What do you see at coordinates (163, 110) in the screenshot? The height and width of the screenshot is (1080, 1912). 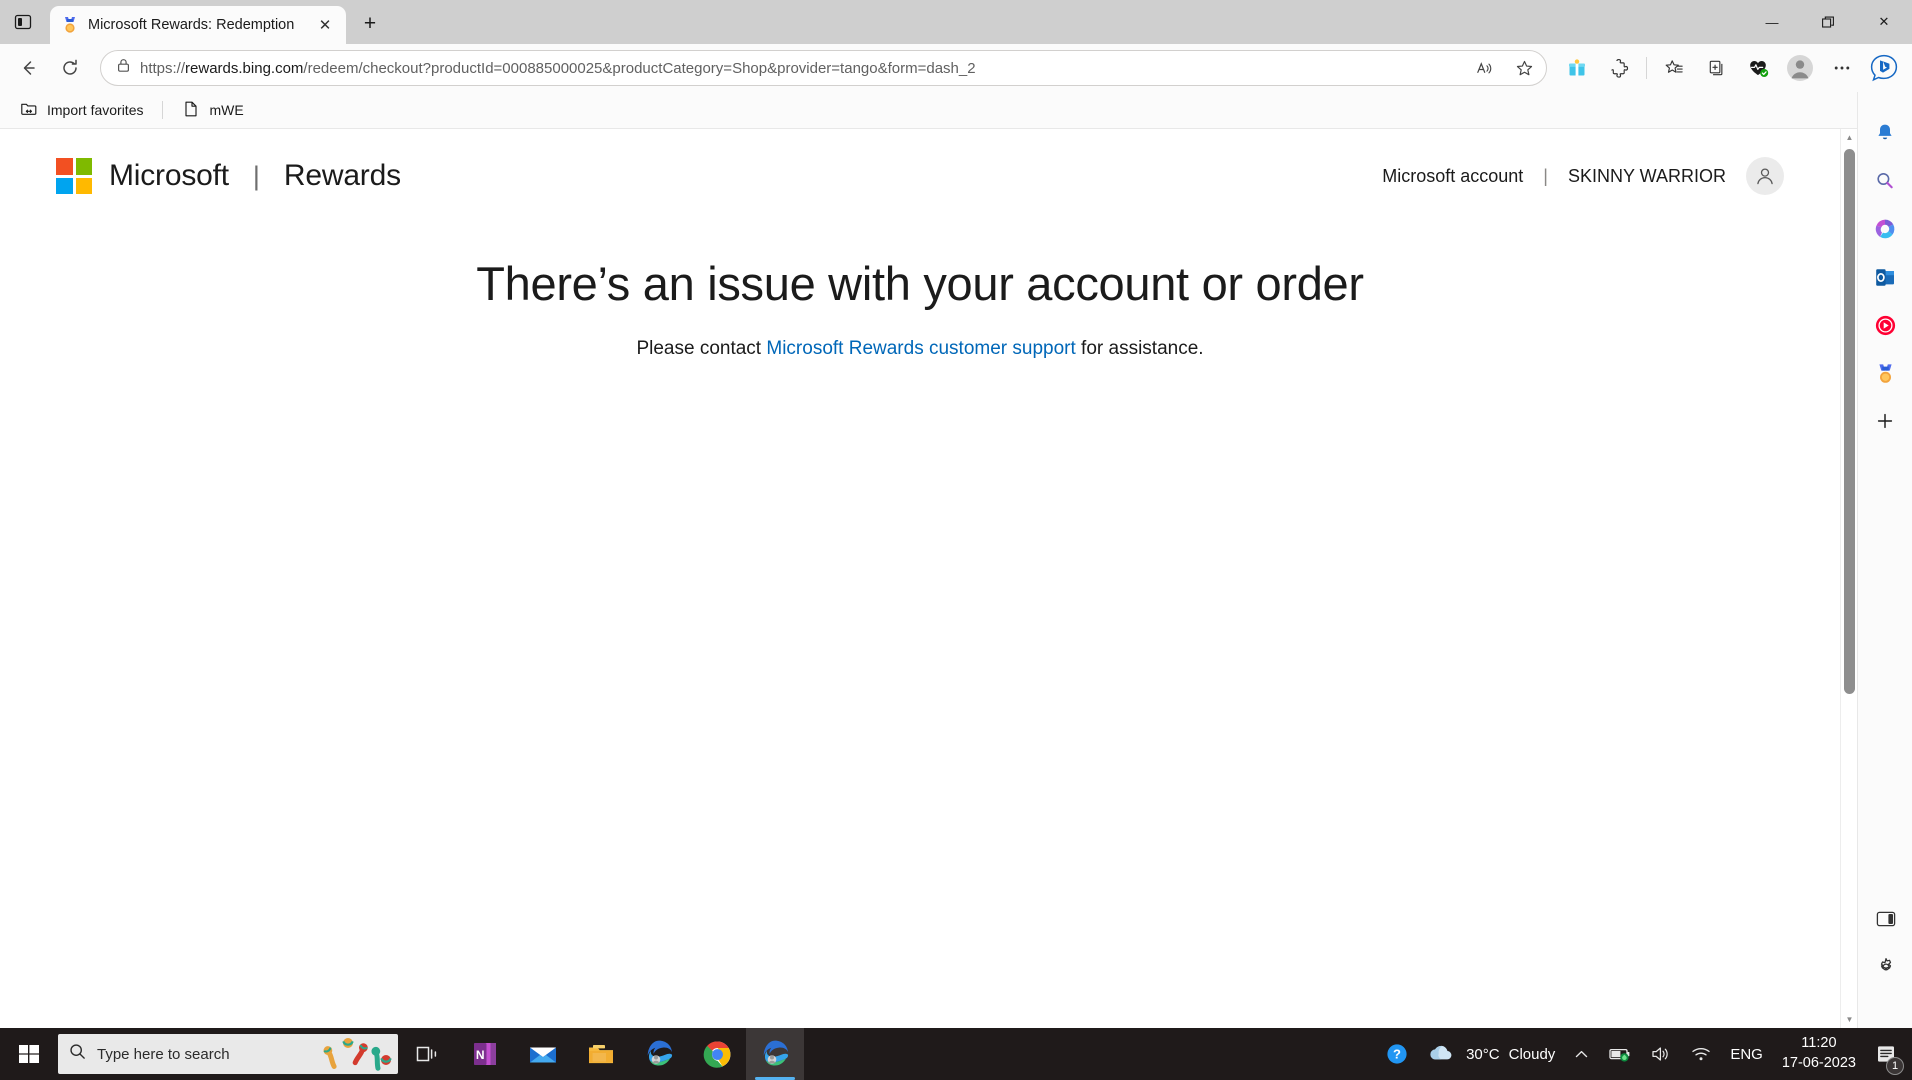 I see `bookmarks-divider` at bounding box center [163, 110].